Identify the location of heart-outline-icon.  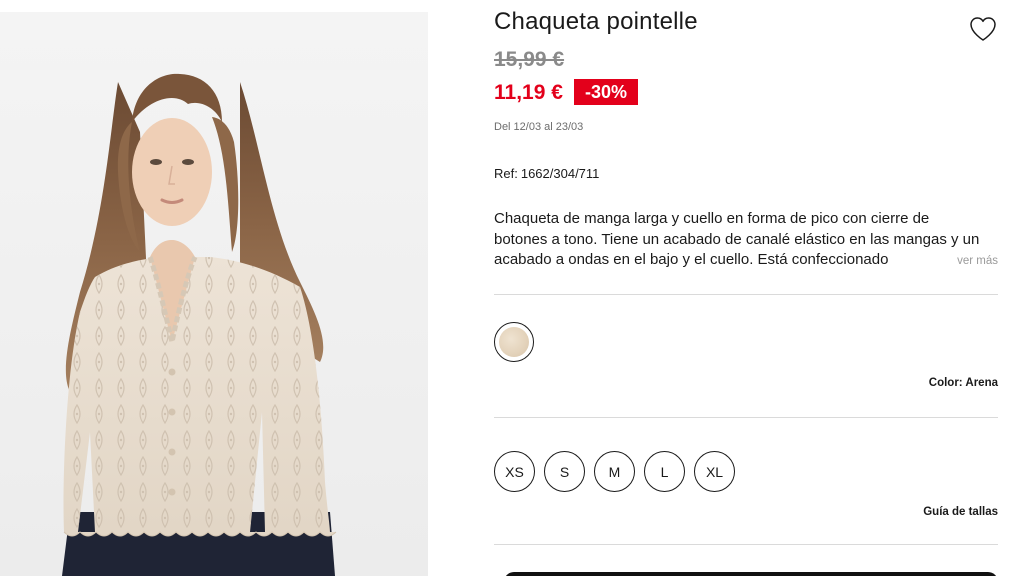
(983, 29).